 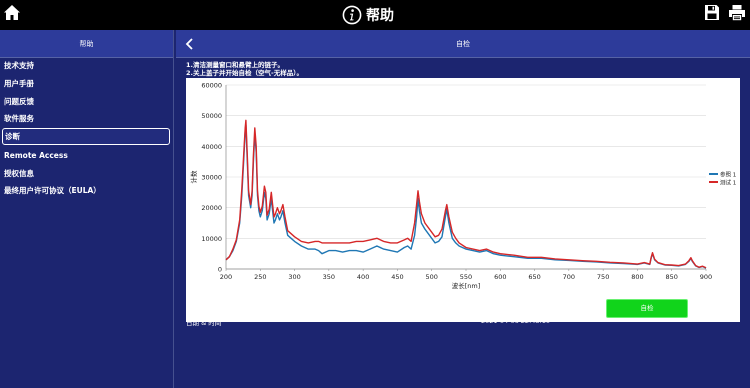 What do you see at coordinates (737, 12) in the screenshot?
I see `print-icon` at bounding box center [737, 12].